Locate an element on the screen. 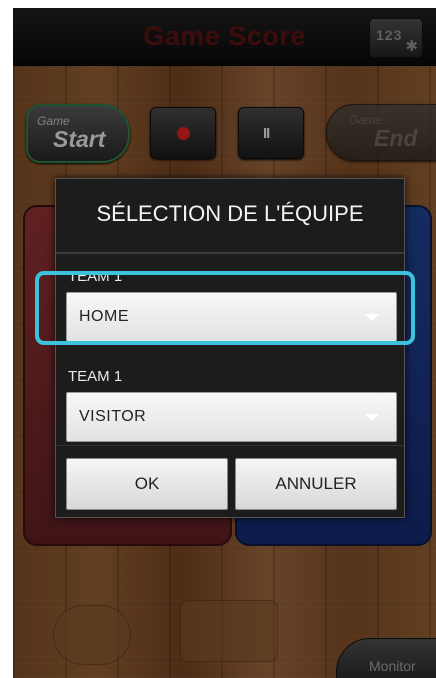 This screenshot has width=436, height=678. button-divider is located at coordinates (230, 445).